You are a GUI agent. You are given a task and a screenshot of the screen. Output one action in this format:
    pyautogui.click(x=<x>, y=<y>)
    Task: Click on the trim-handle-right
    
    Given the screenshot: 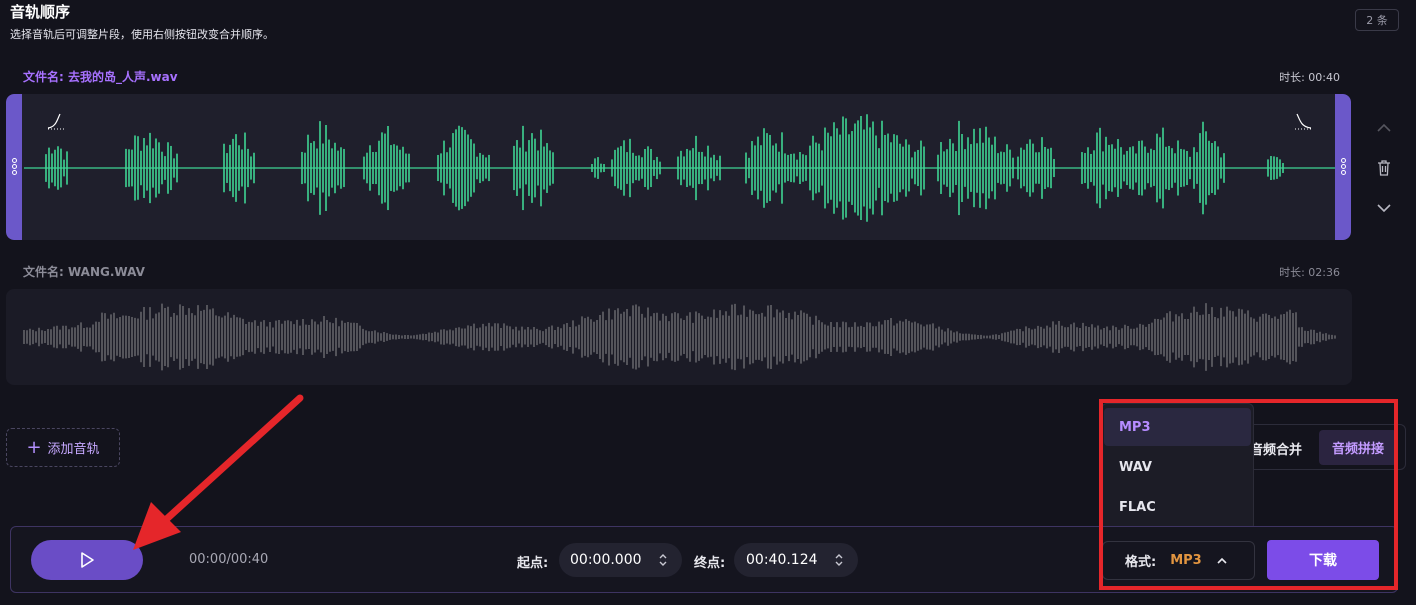 What is the action you would take?
    pyautogui.click(x=1343, y=167)
    